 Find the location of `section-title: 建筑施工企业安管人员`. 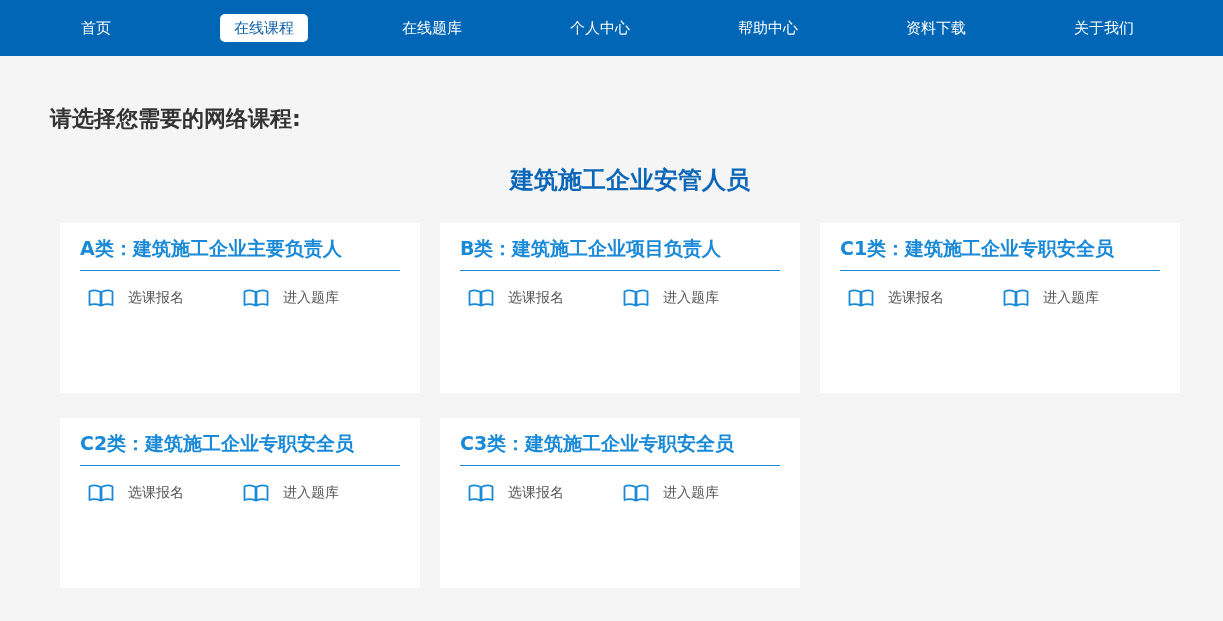

section-title: 建筑施工企业安管人员 is located at coordinates (629, 180).